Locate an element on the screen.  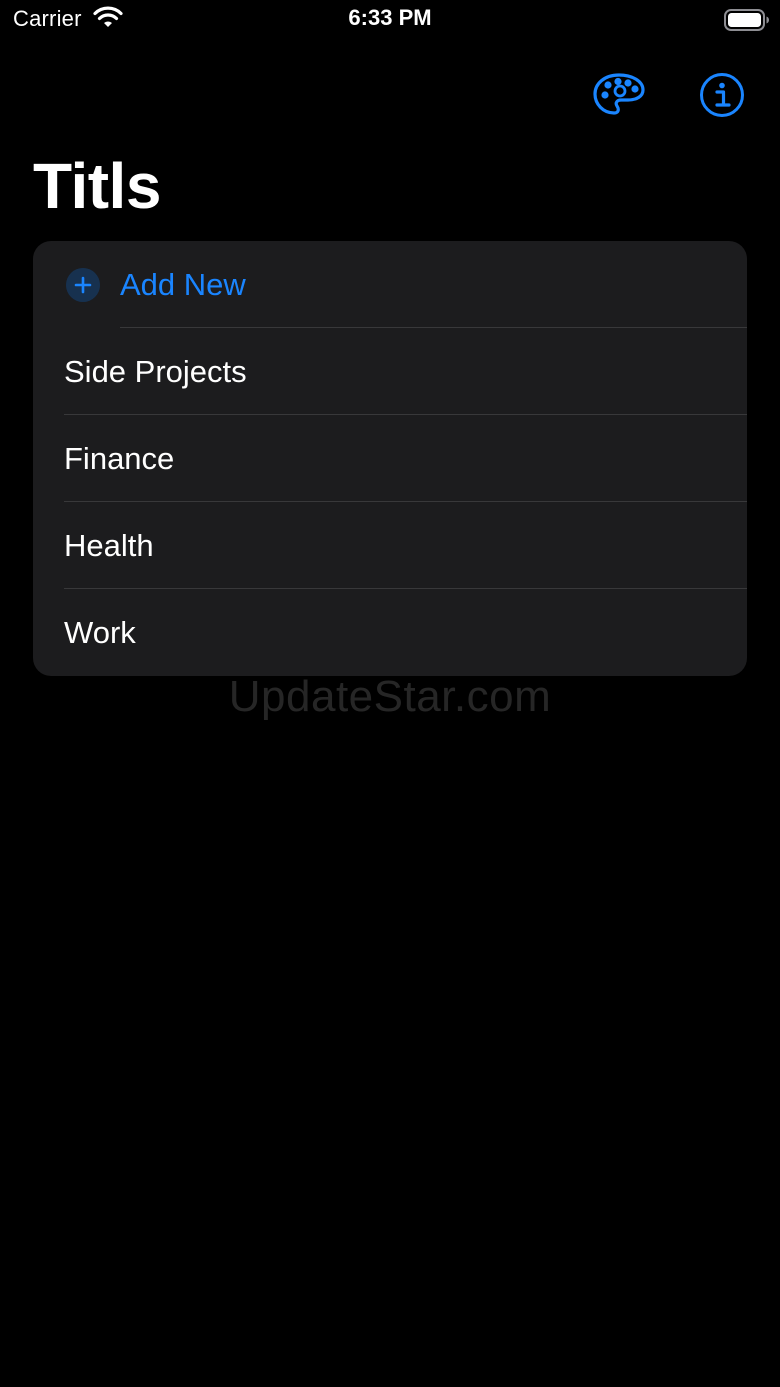
list-item-label: Health is located at coordinates (109, 545).